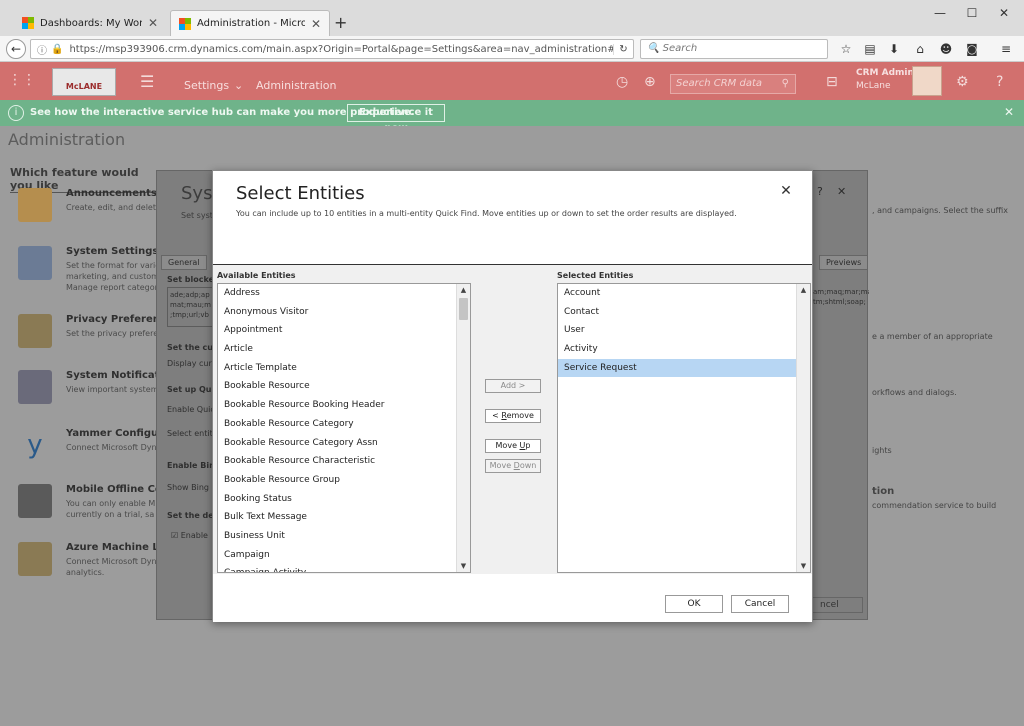 The height and width of the screenshot is (726, 1024). Describe the element at coordinates (595, 275) in the screenshot. I see `selected-entities-header: Selected Entities` at that location.